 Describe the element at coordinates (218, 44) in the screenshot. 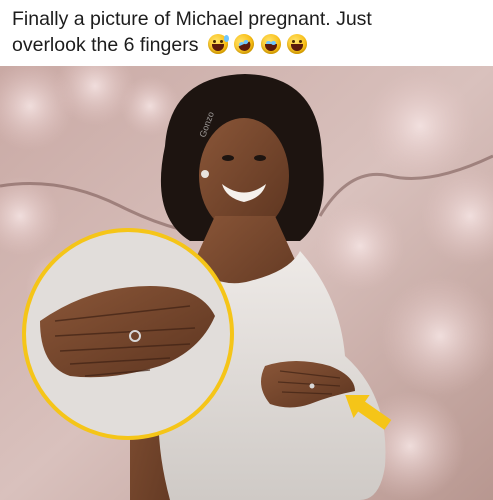

I see `grinning-sweat-emoji-icon` at that location.